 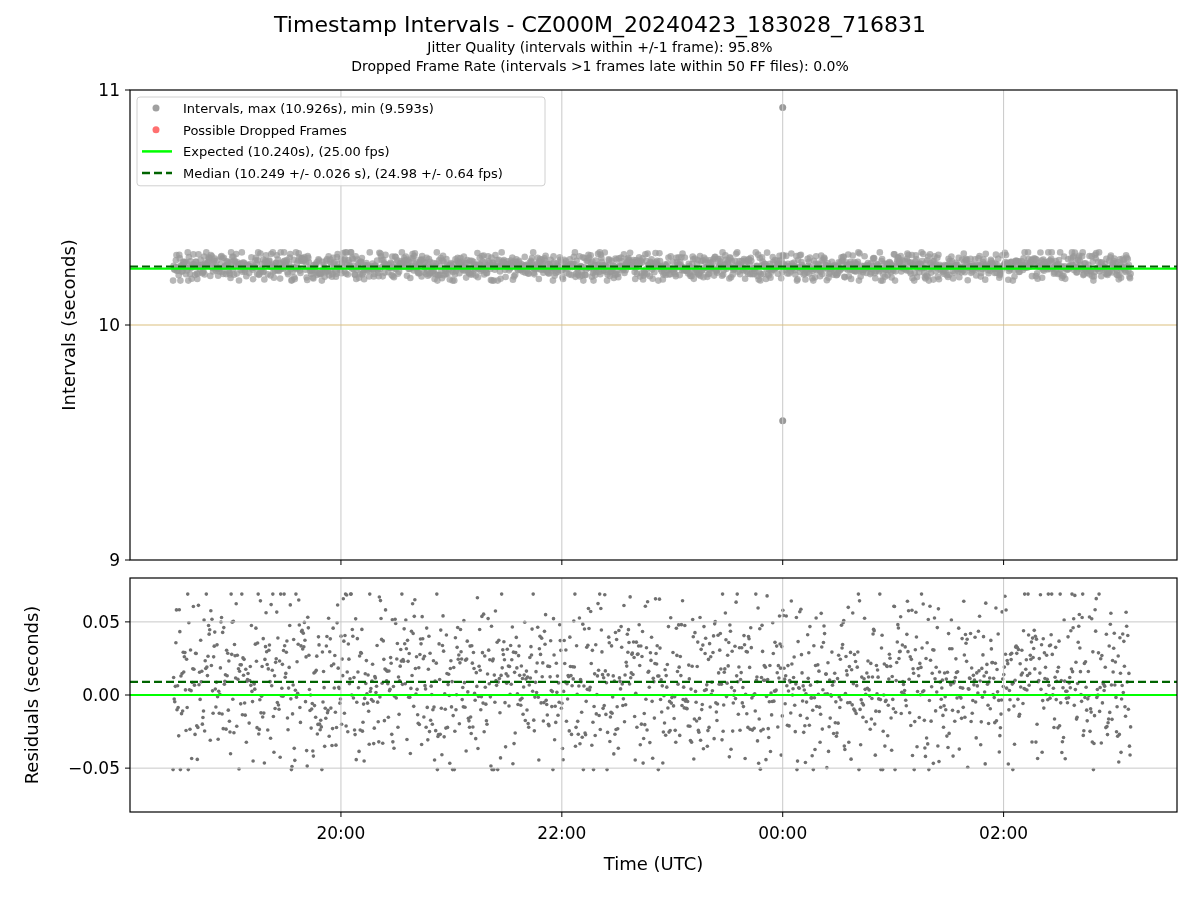 I want to click on tick-label: 9, so click(x=114, y=559).